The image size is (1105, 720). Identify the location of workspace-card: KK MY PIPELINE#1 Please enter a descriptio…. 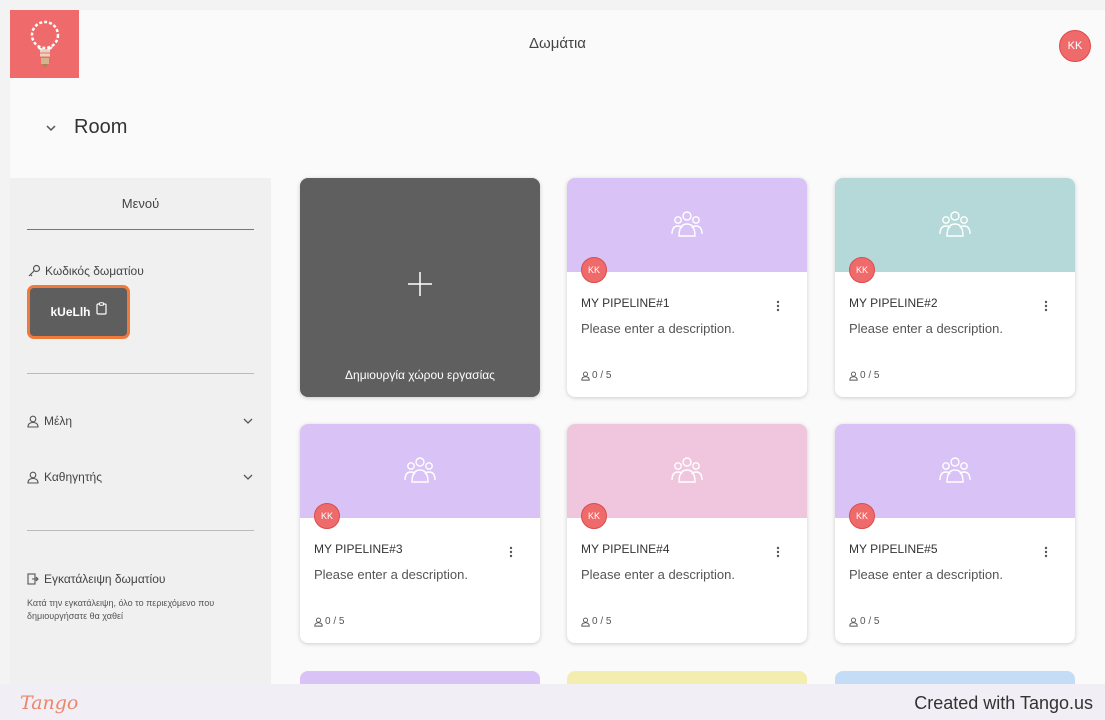
(687, 287).